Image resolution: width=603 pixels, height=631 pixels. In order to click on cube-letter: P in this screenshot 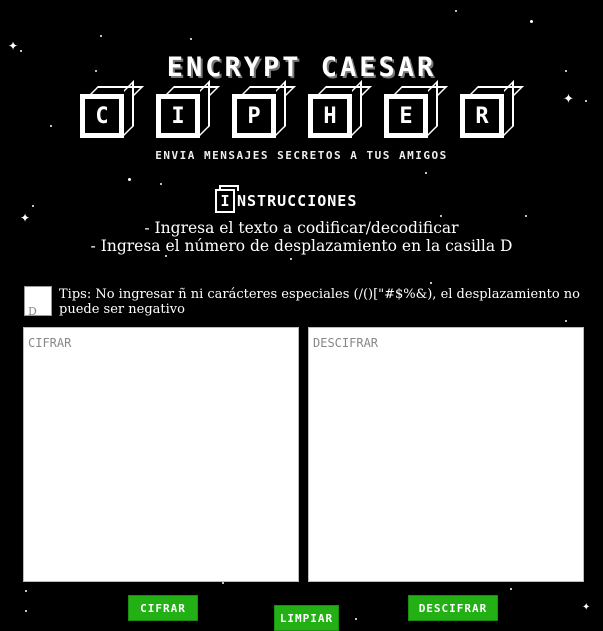, I will do `click(254, 116)`.